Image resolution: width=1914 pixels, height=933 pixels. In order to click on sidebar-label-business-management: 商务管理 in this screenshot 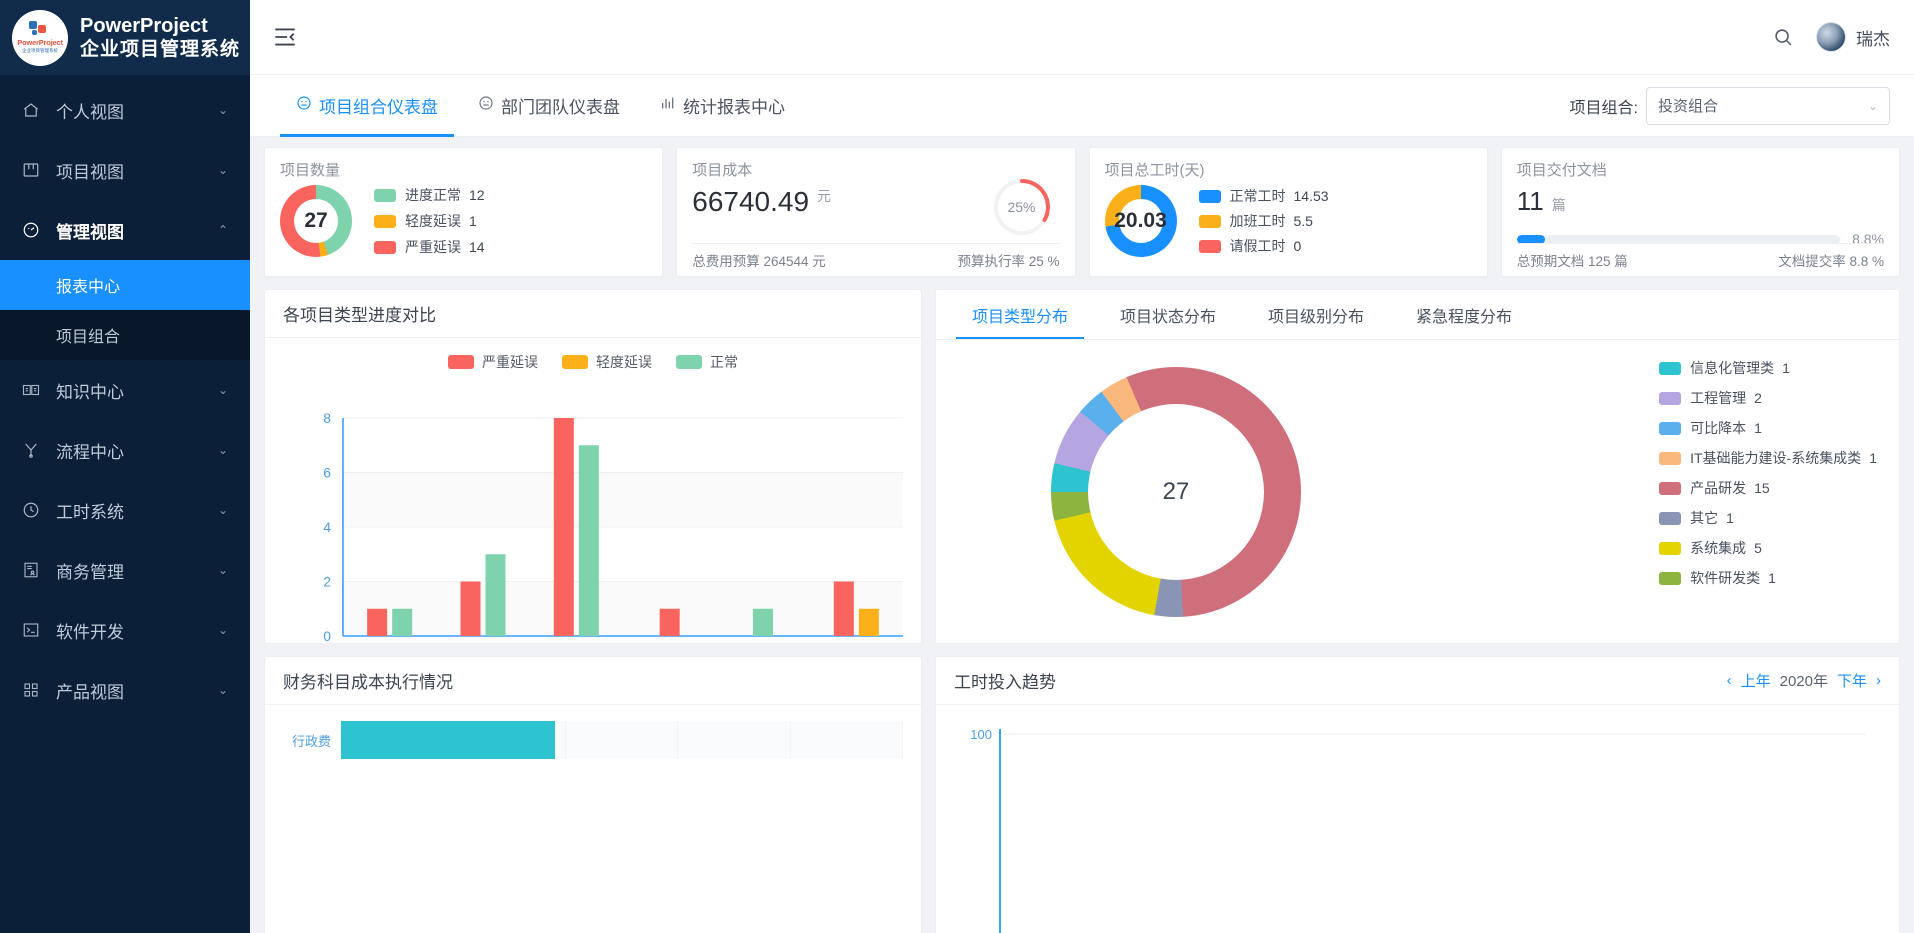, I will do `click(90, 572)`.